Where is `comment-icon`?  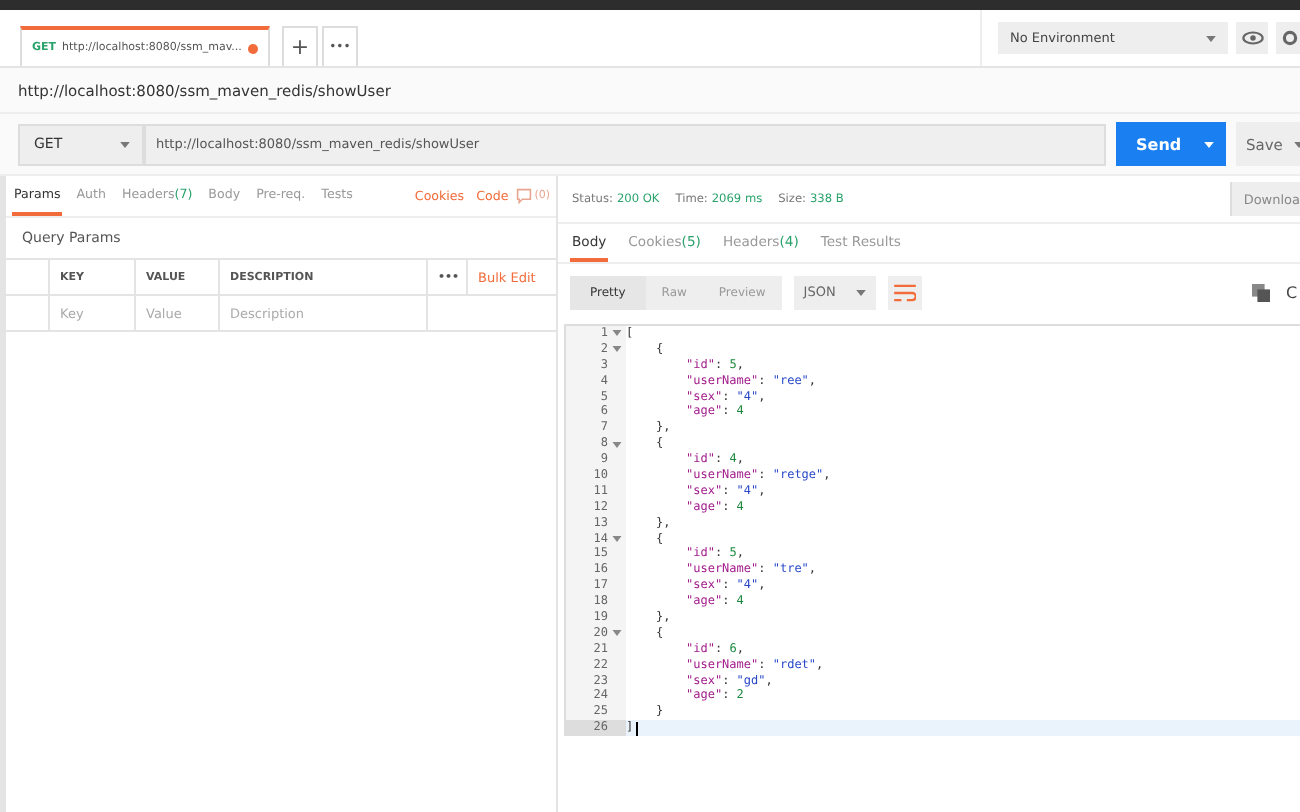
comment-icon is located at coordinates (524, 196).